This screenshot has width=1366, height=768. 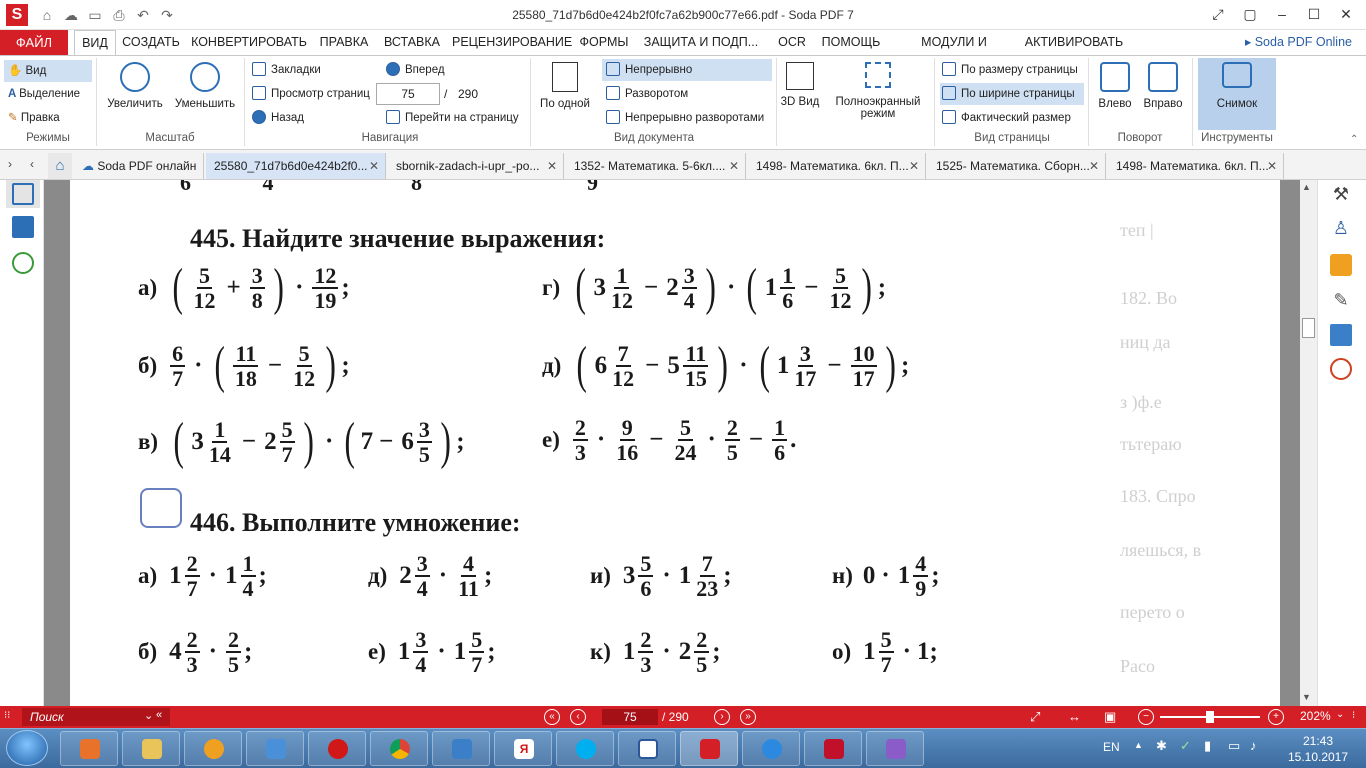 What do you see at coordinates (1138, 745) in the screenshot?
I see `tray-expand-icon: ▲` at bounding box center [1138, 745].